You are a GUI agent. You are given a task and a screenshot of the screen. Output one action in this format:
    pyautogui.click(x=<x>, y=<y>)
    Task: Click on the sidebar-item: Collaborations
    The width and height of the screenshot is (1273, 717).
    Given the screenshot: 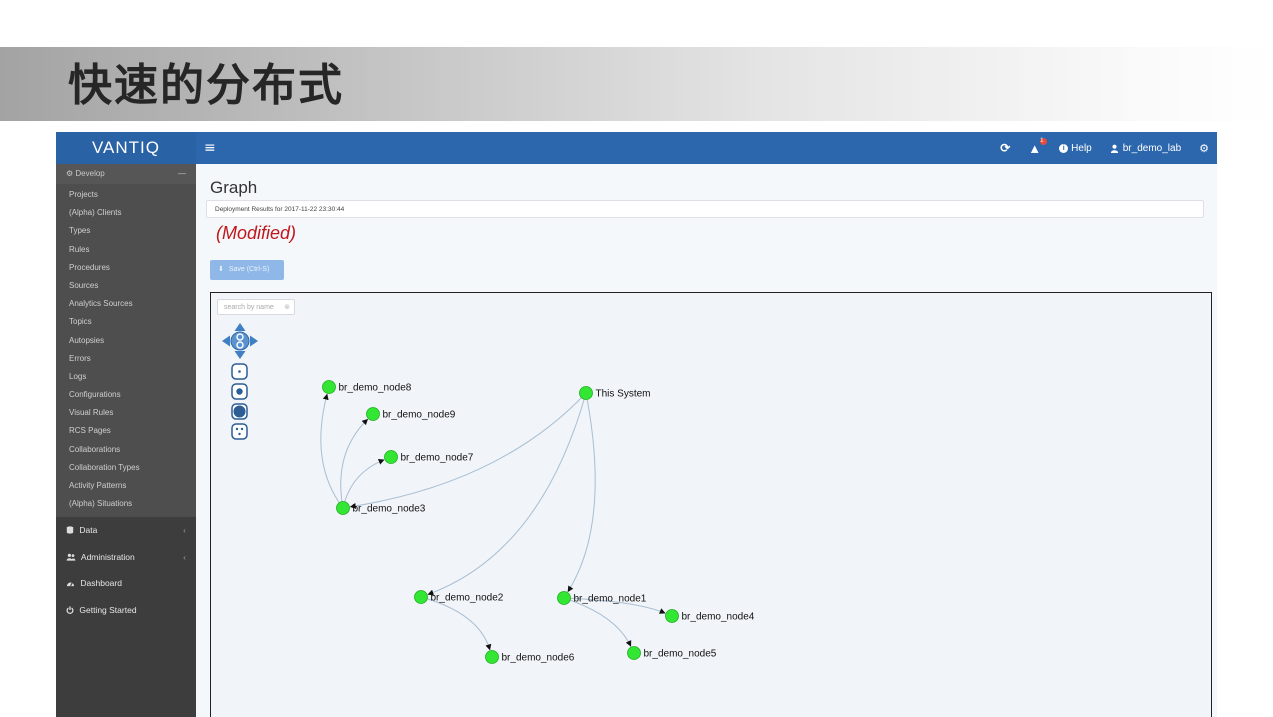 What is the action you would take?
    pyautogui.click(x=126, y=450)
    